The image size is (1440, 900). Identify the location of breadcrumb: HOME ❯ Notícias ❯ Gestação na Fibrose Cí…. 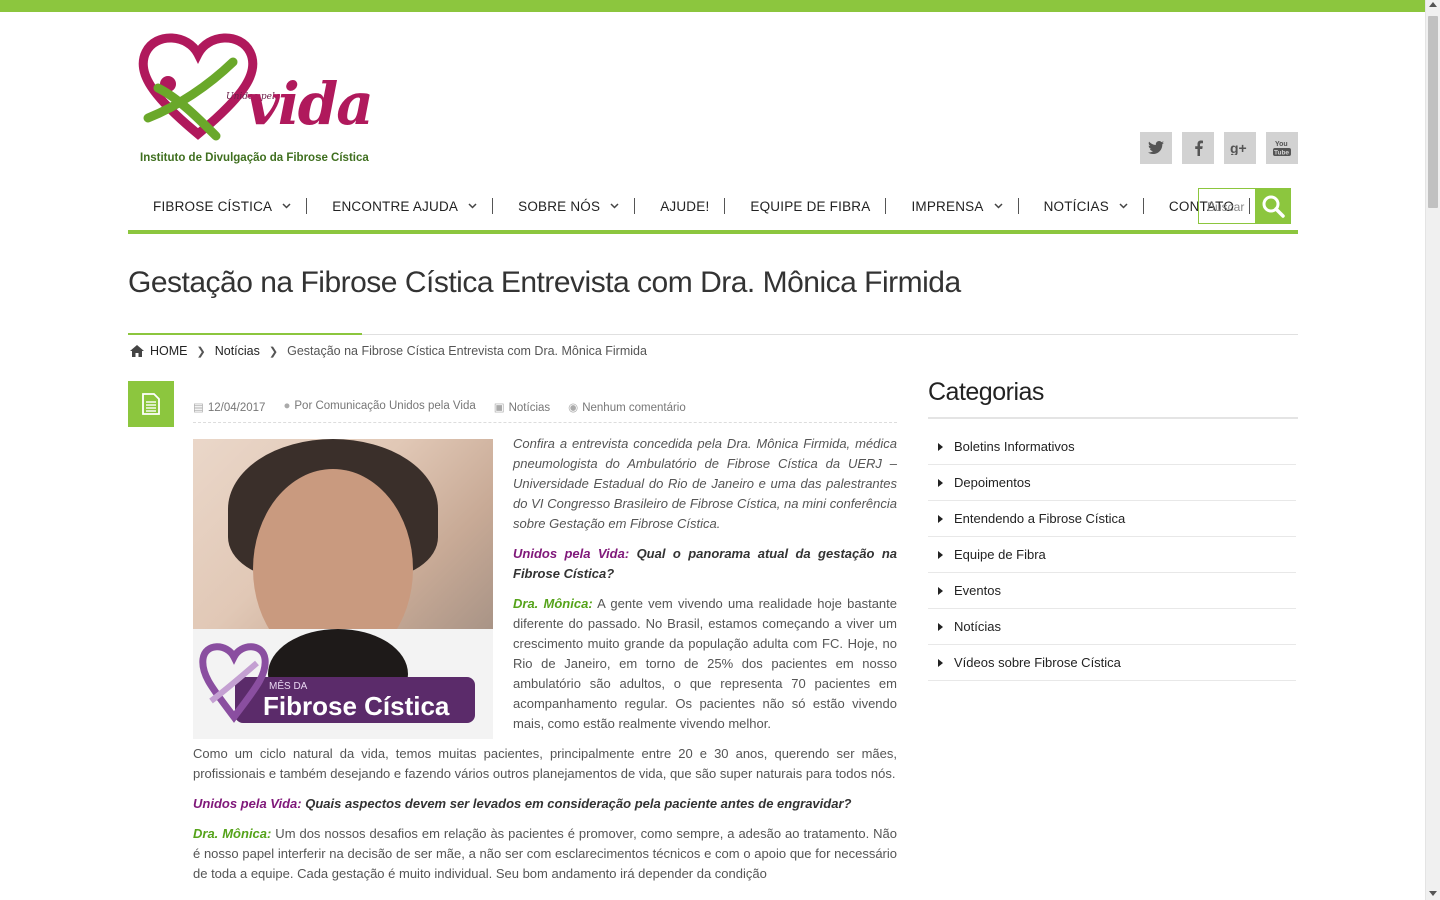
(388, 351).